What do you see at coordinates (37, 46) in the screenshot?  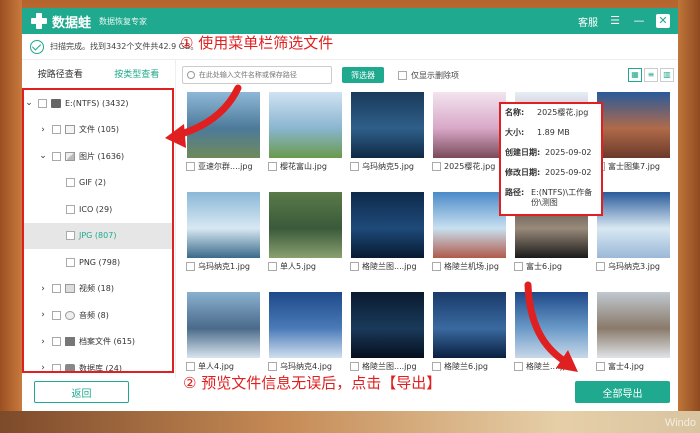 I see `check-circle-icon` at bounding box center [37, 46].